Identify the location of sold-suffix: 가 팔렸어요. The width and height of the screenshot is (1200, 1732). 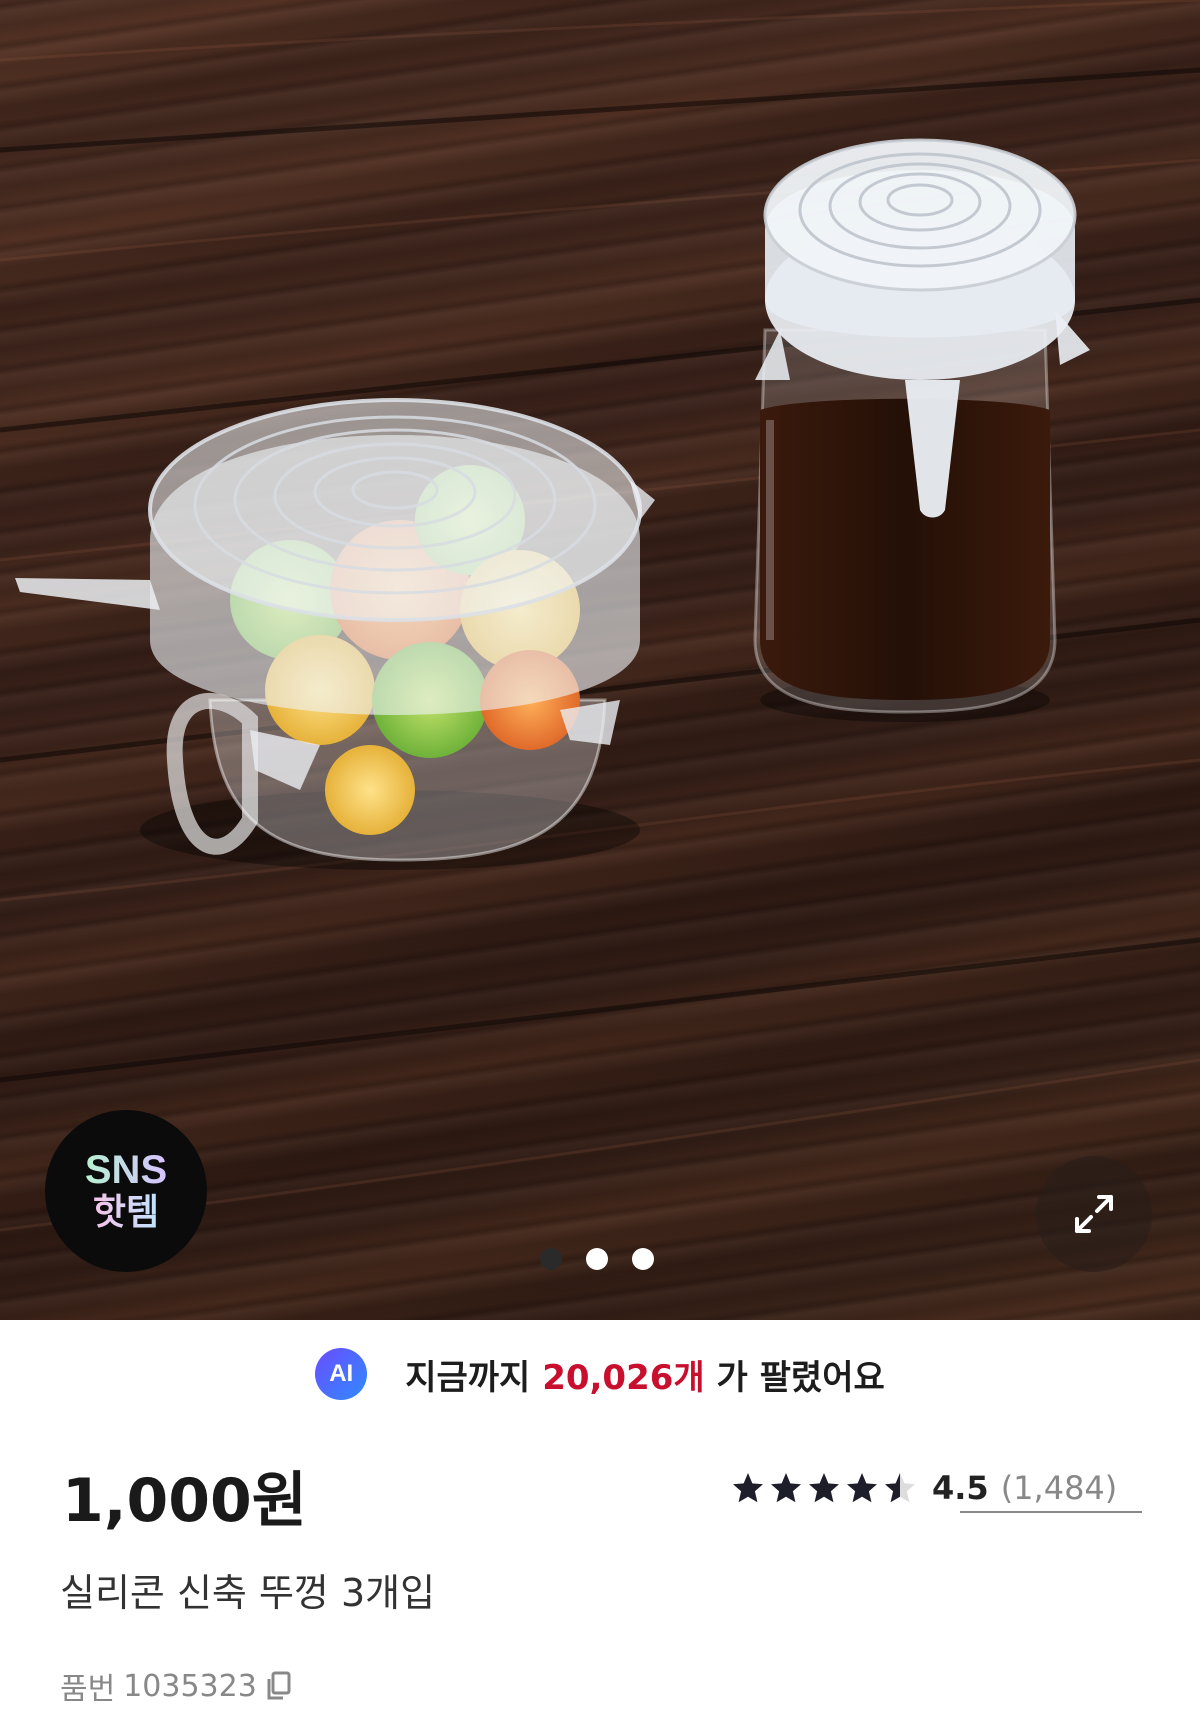
(800, 1377).